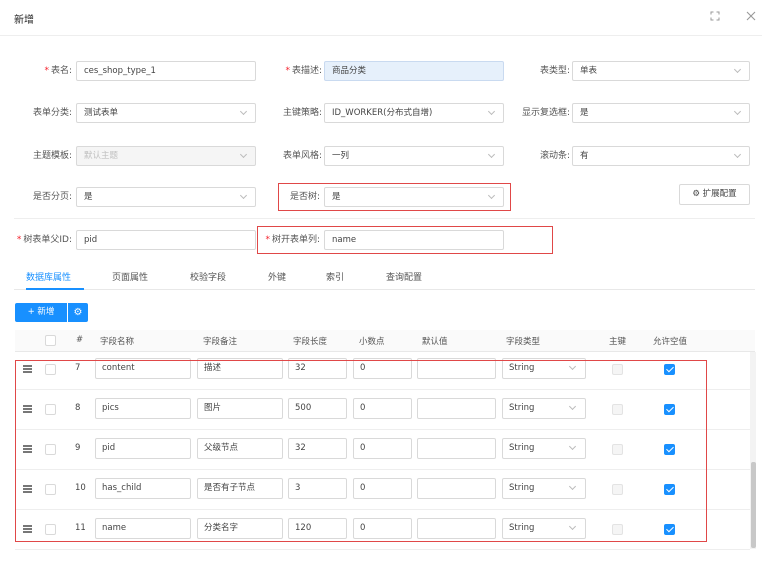 The height and width of the screenshot is (579, 762). I want to click on table-scrollbar-thumb, so click(753, 505).